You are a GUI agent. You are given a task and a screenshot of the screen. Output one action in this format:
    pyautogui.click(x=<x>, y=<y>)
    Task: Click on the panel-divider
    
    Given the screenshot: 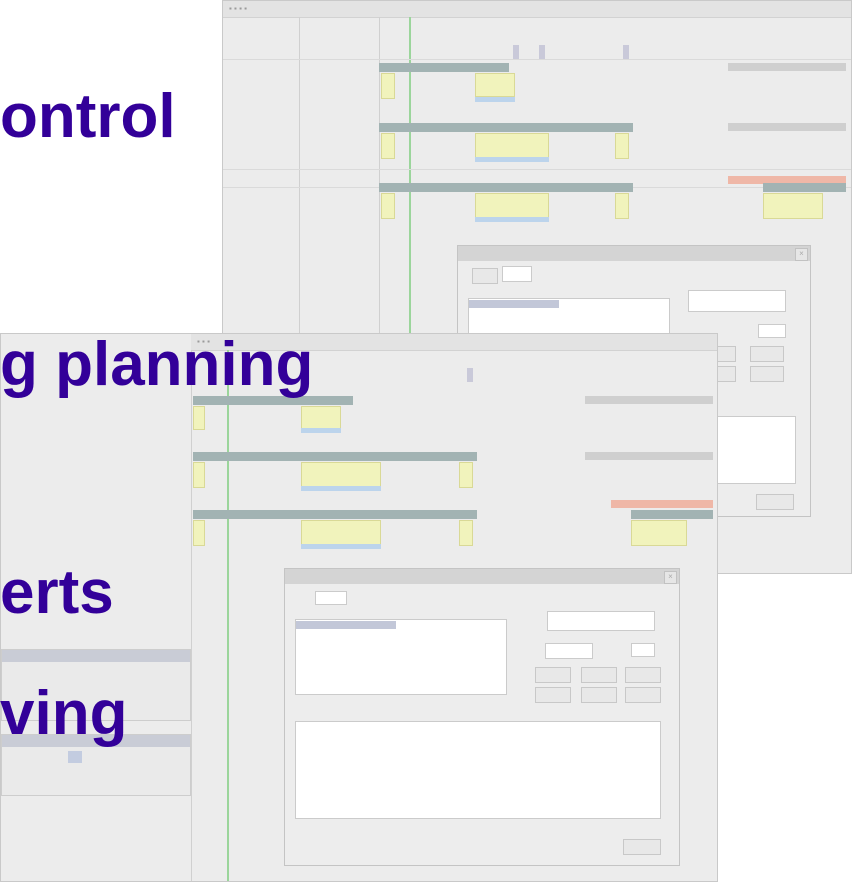 What is the action you would take?
    pyautogui.click(x=191, y=615)
    